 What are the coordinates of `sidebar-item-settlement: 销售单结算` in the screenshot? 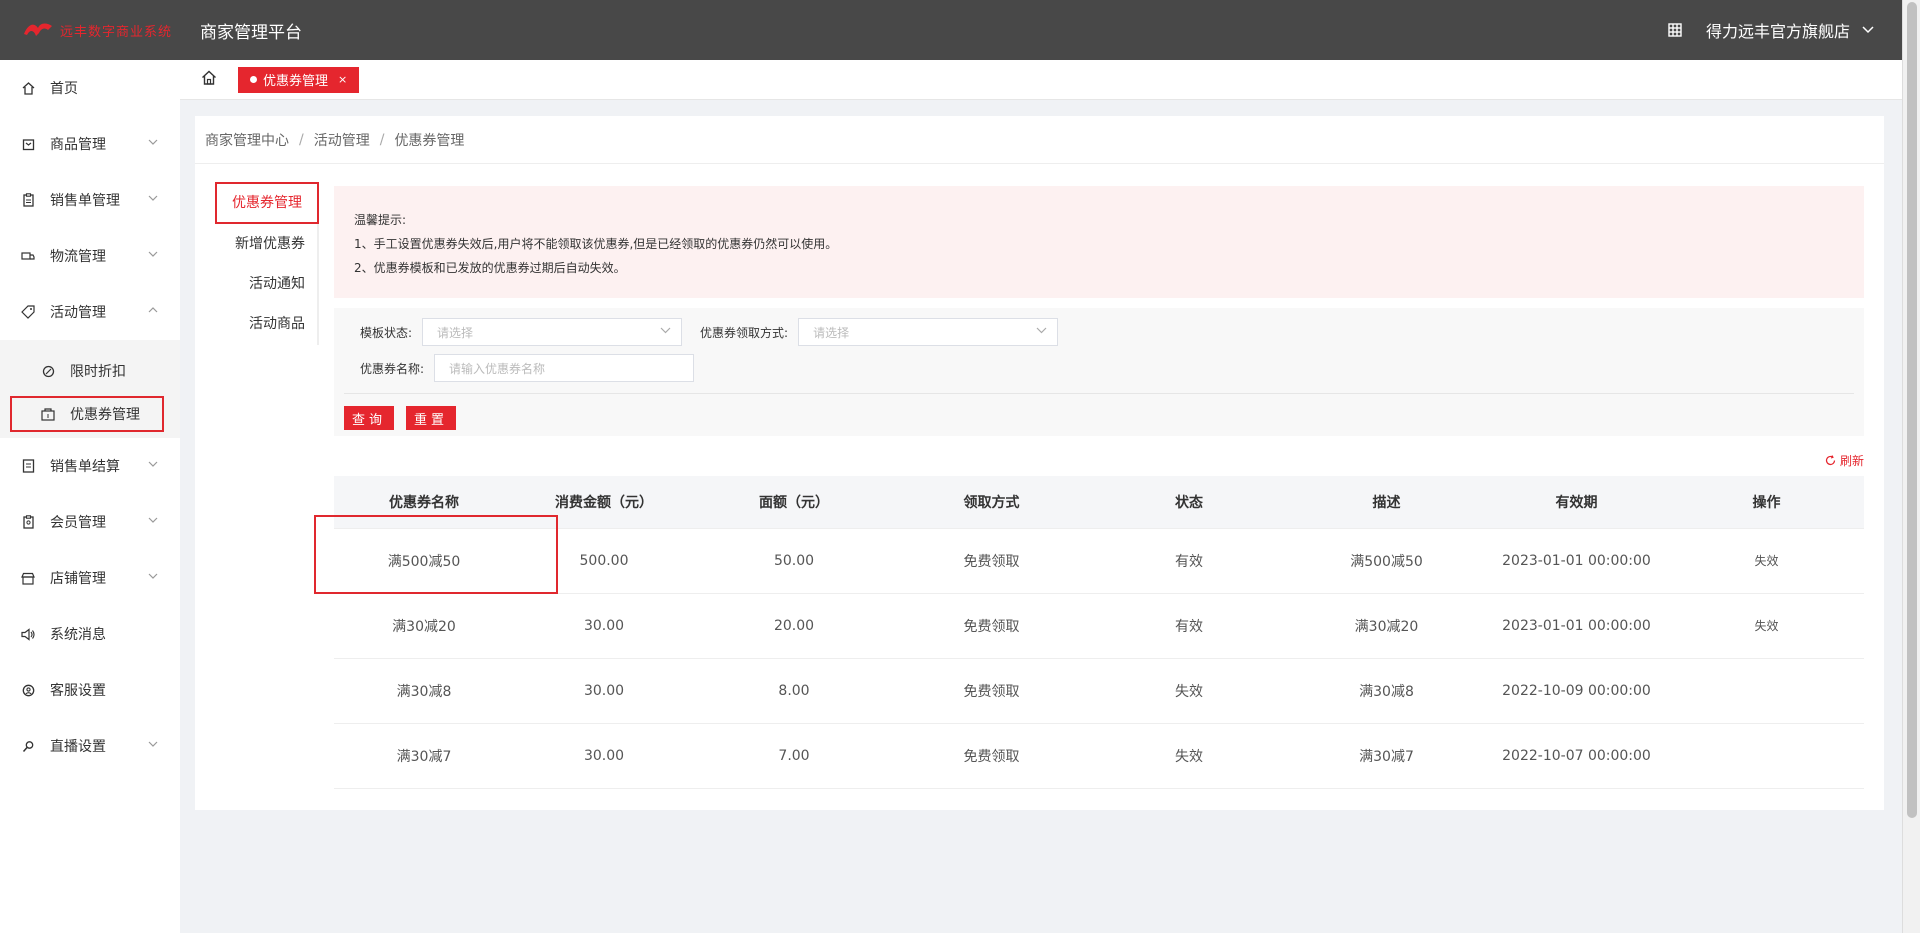 It's located at (90, 466).